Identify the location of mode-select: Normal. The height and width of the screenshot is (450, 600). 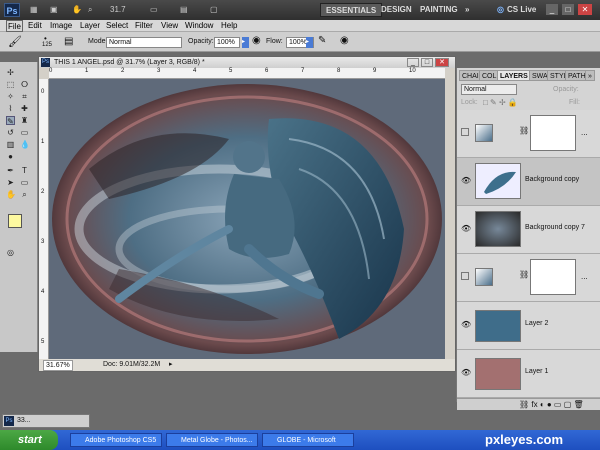
(144, 42).